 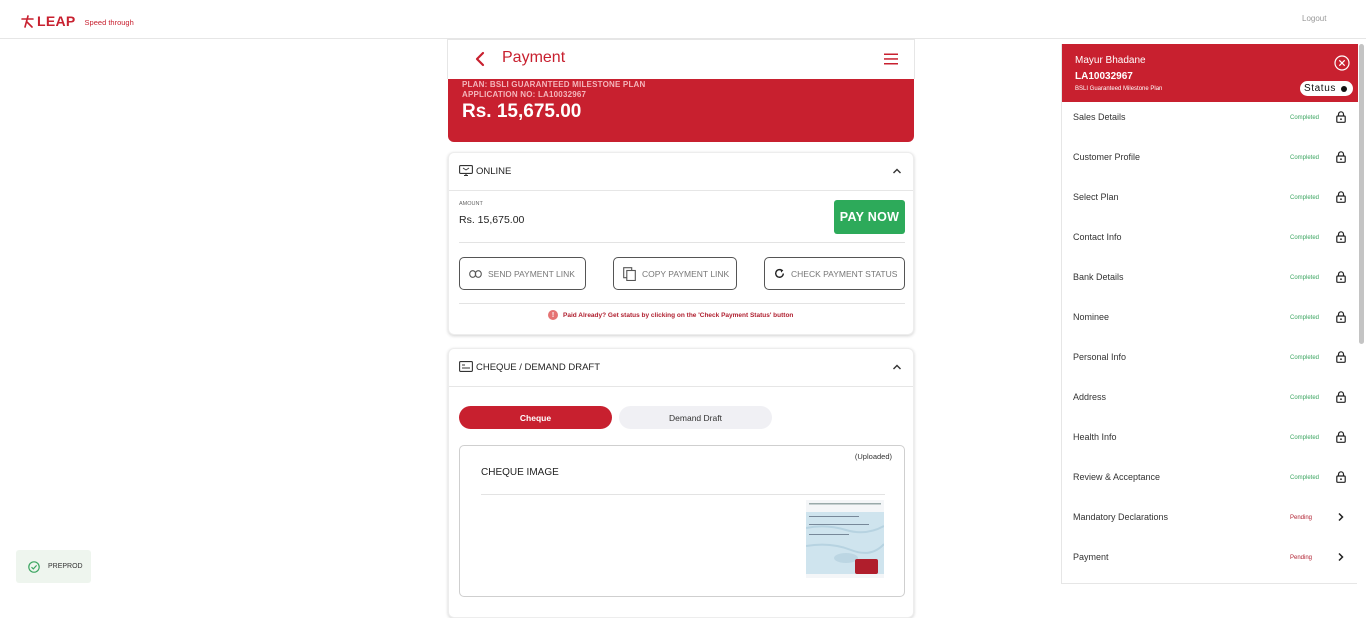 What do you see at coordinates (34, 566) in the screenshot?
I see `check-circle-icon` at bounding box center [34, 566].